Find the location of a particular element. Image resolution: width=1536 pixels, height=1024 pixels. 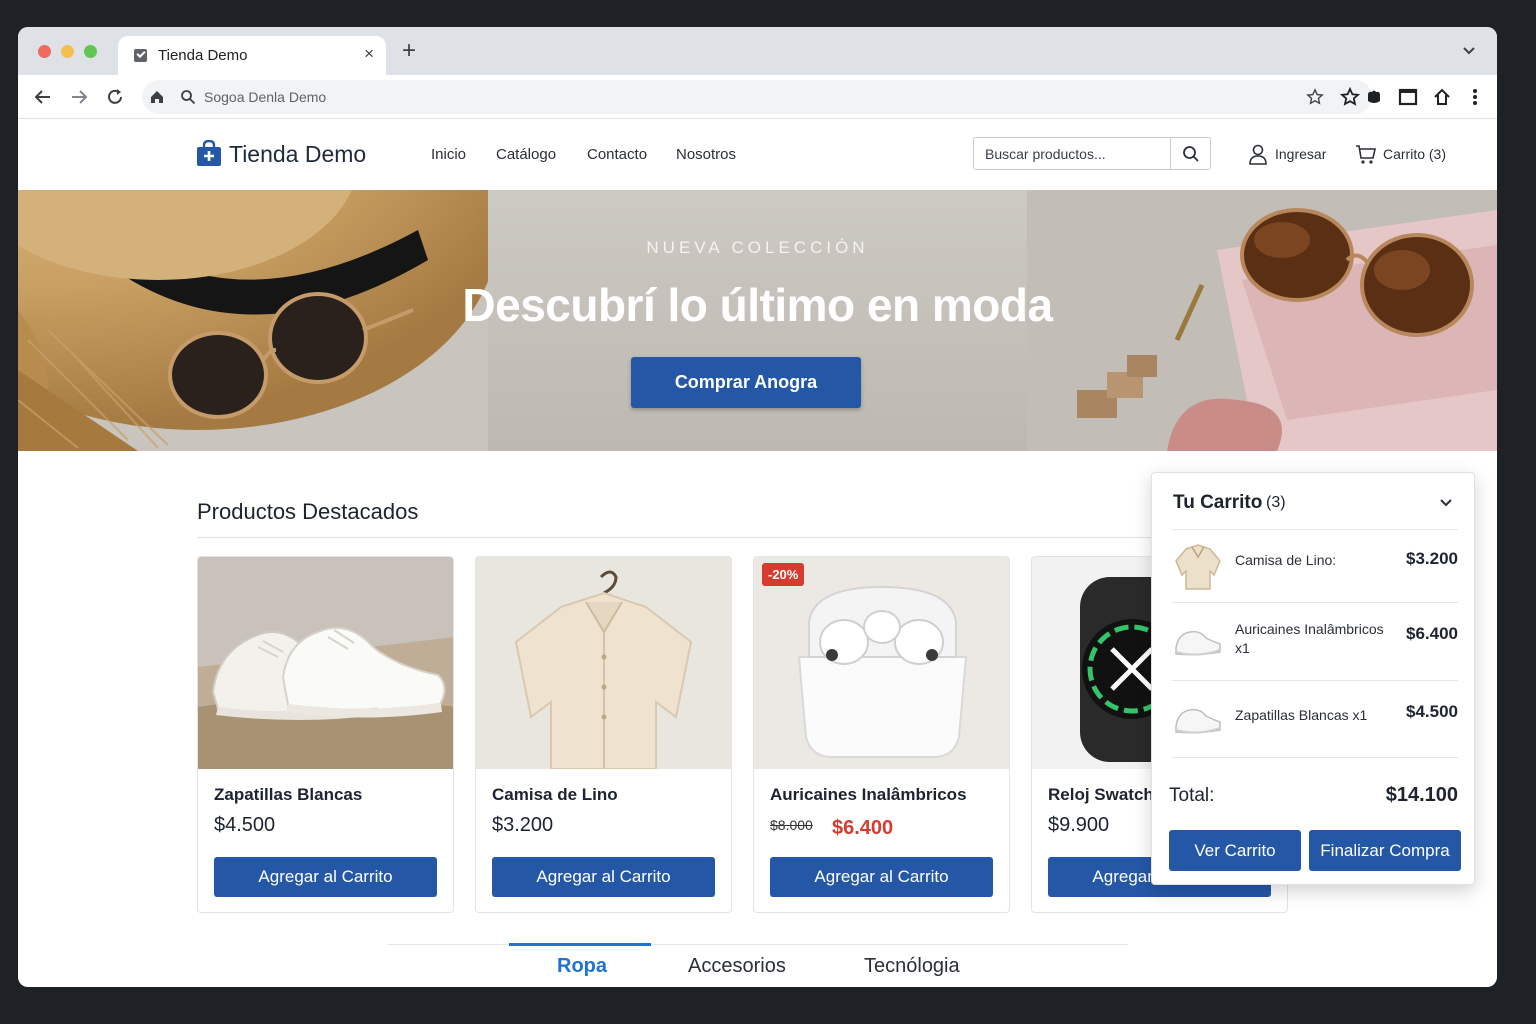

view-cart-button: Ver Carrito is located at coordinates (1235, 850).